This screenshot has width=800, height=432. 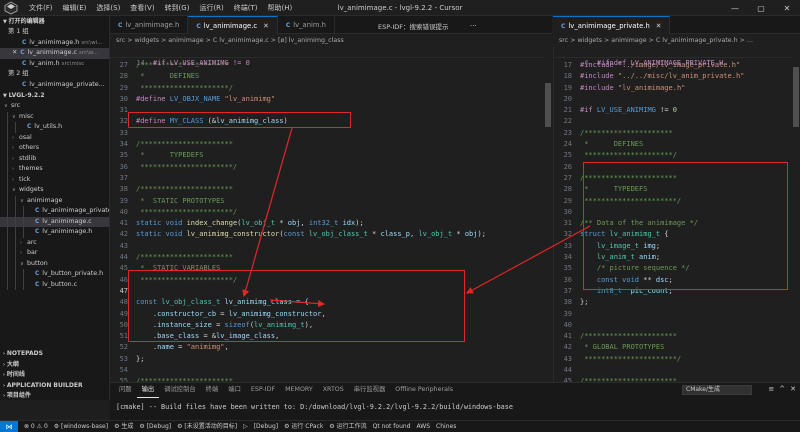 I want to click on esp-idf-search-error-button: ESP-IDF：搜索错误提示, so click(x=413, y=26).